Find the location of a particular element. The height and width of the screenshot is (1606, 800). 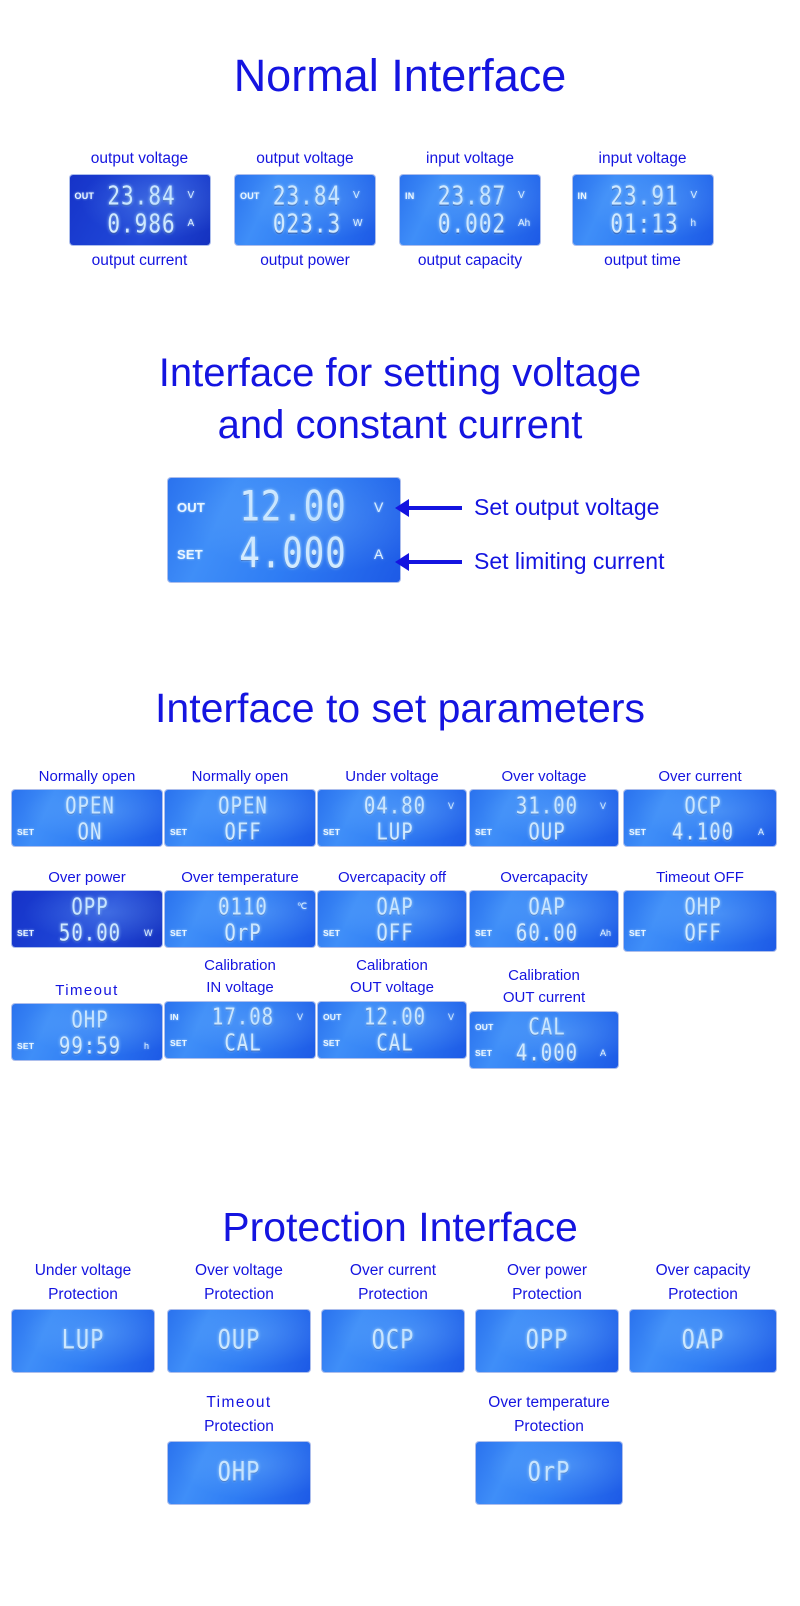

lcd-unit: W is located at coordinates (148, 932).